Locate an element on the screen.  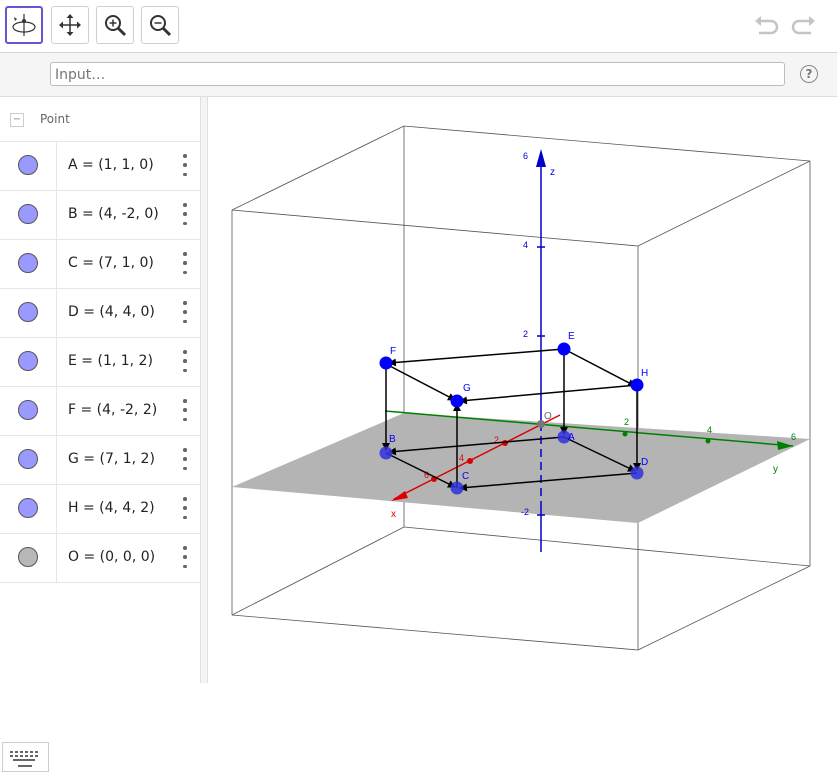
algebra-row: F = (4, -2, 2) is located at coordinates (100, 411).